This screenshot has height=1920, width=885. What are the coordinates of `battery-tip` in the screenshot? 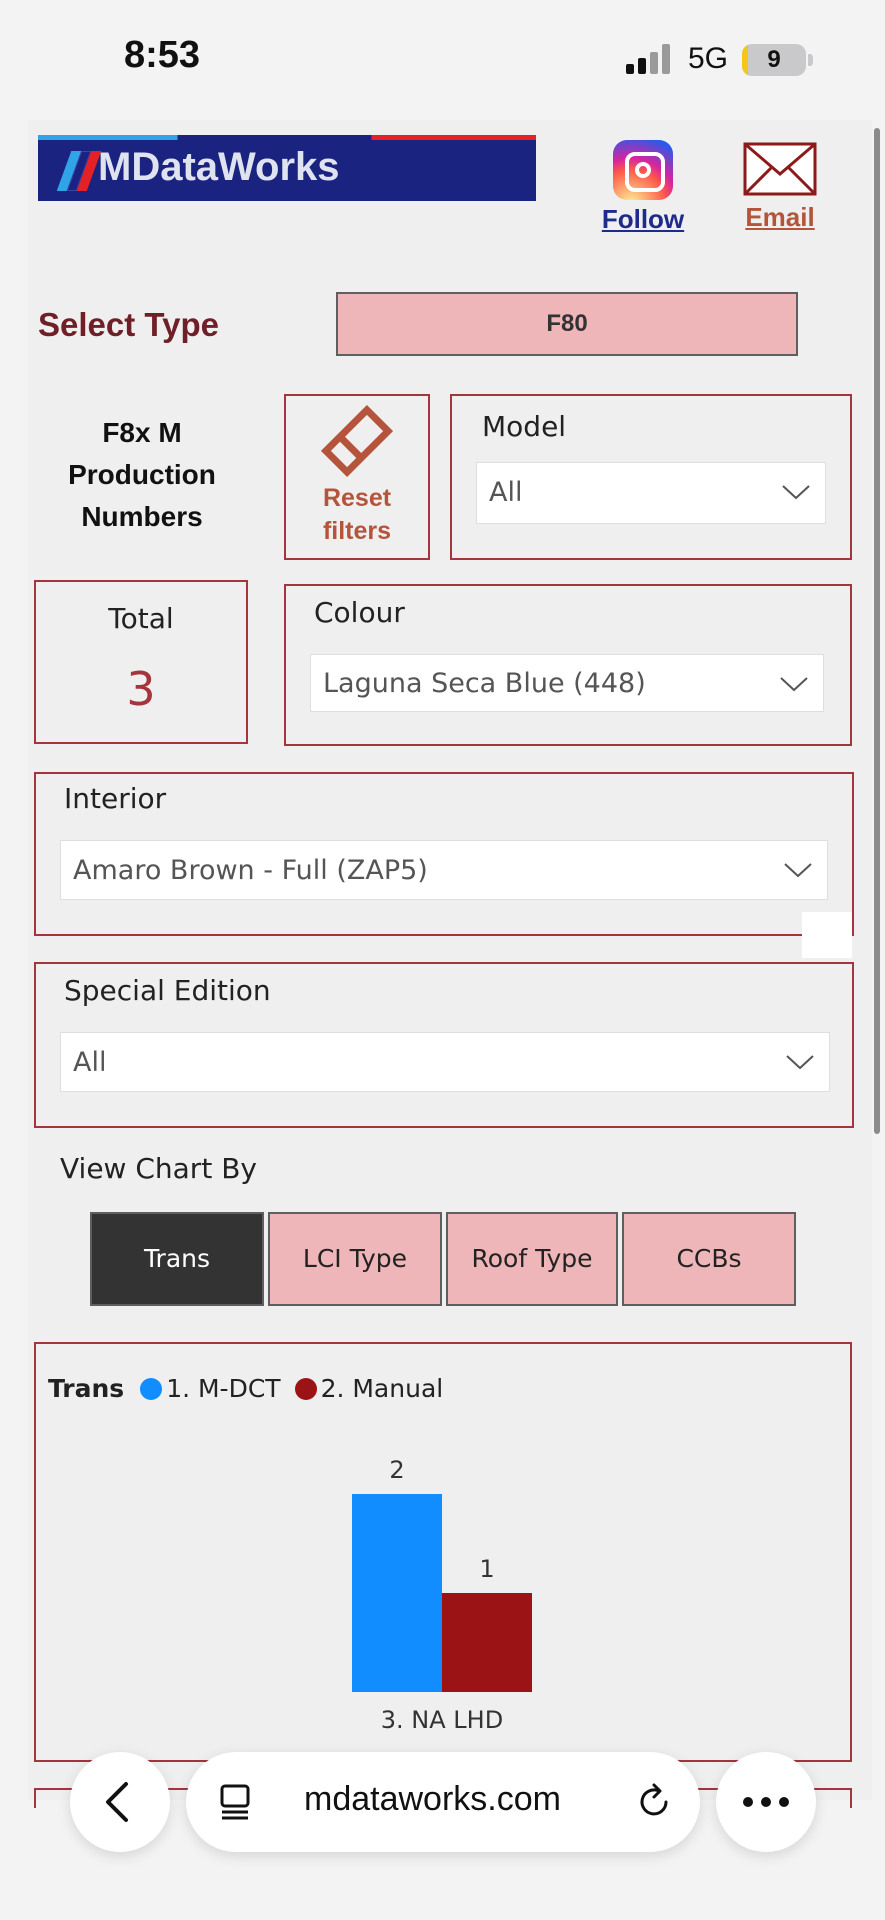 It's located at (810, 60).